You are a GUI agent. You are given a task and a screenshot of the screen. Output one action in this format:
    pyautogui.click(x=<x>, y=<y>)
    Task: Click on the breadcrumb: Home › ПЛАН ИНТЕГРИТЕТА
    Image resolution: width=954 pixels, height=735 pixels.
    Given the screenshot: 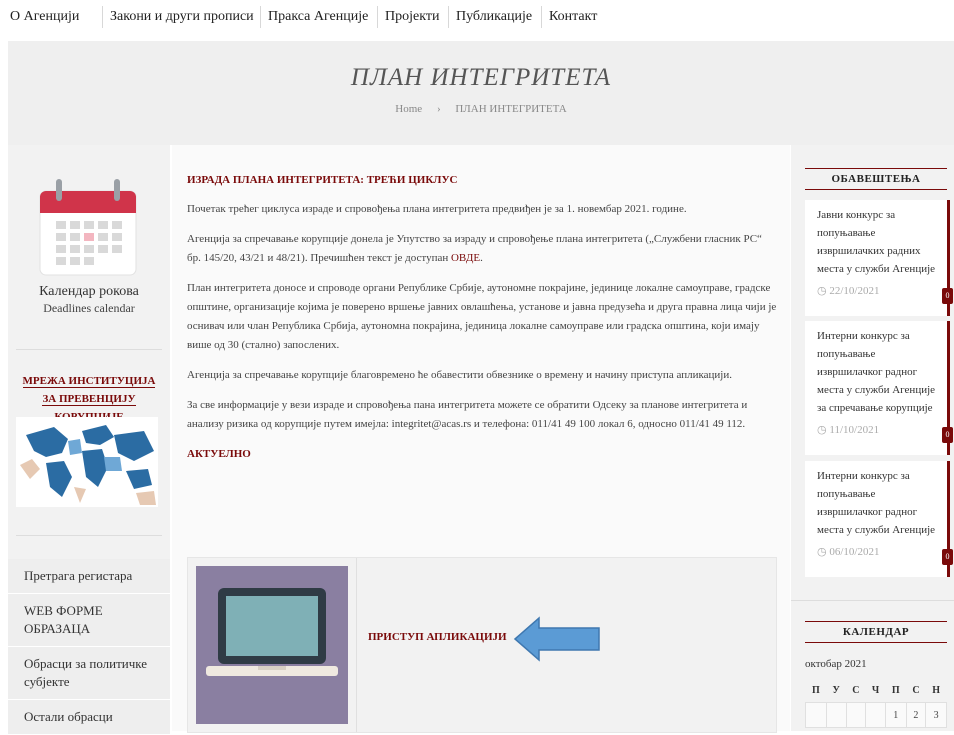 What is the action you would take?
    pyautogui.click(x=481, y=109)
    